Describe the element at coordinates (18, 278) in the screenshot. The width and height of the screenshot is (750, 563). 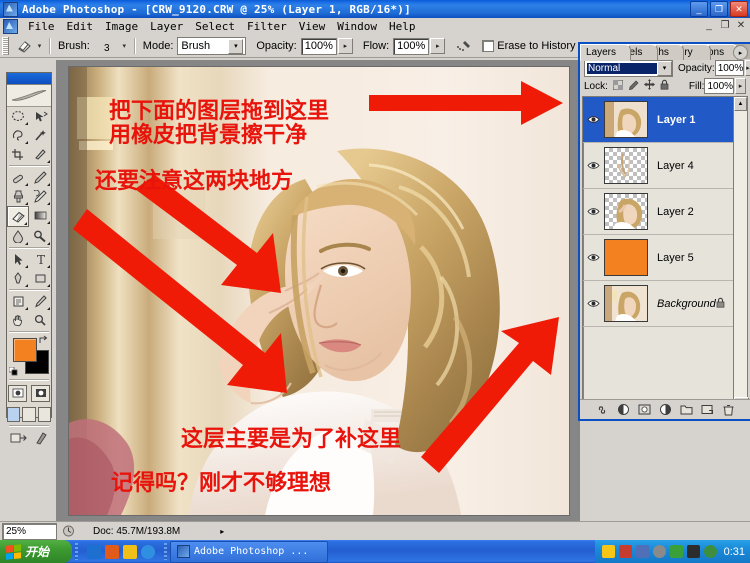
I see `pen-tool-button` at that location.